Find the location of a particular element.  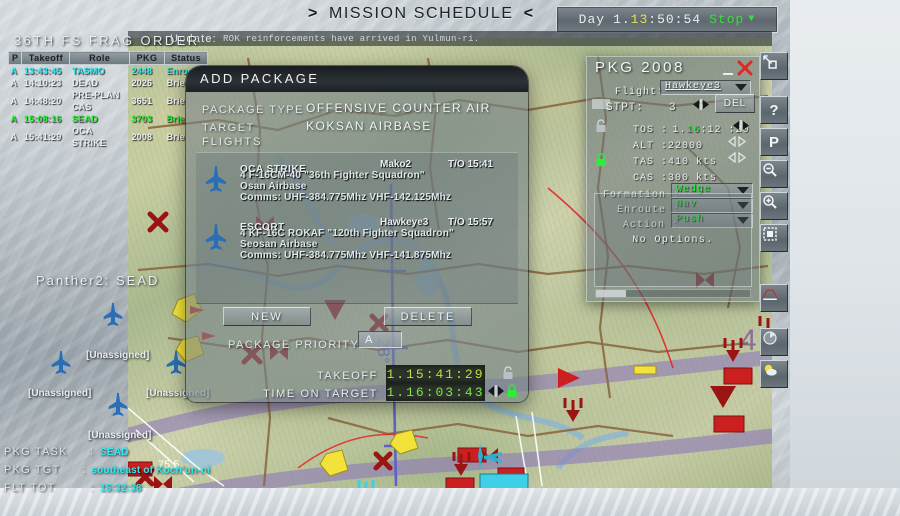

frag-cell-takeoff: 13:43:45 is located at coordinates (42, 71).